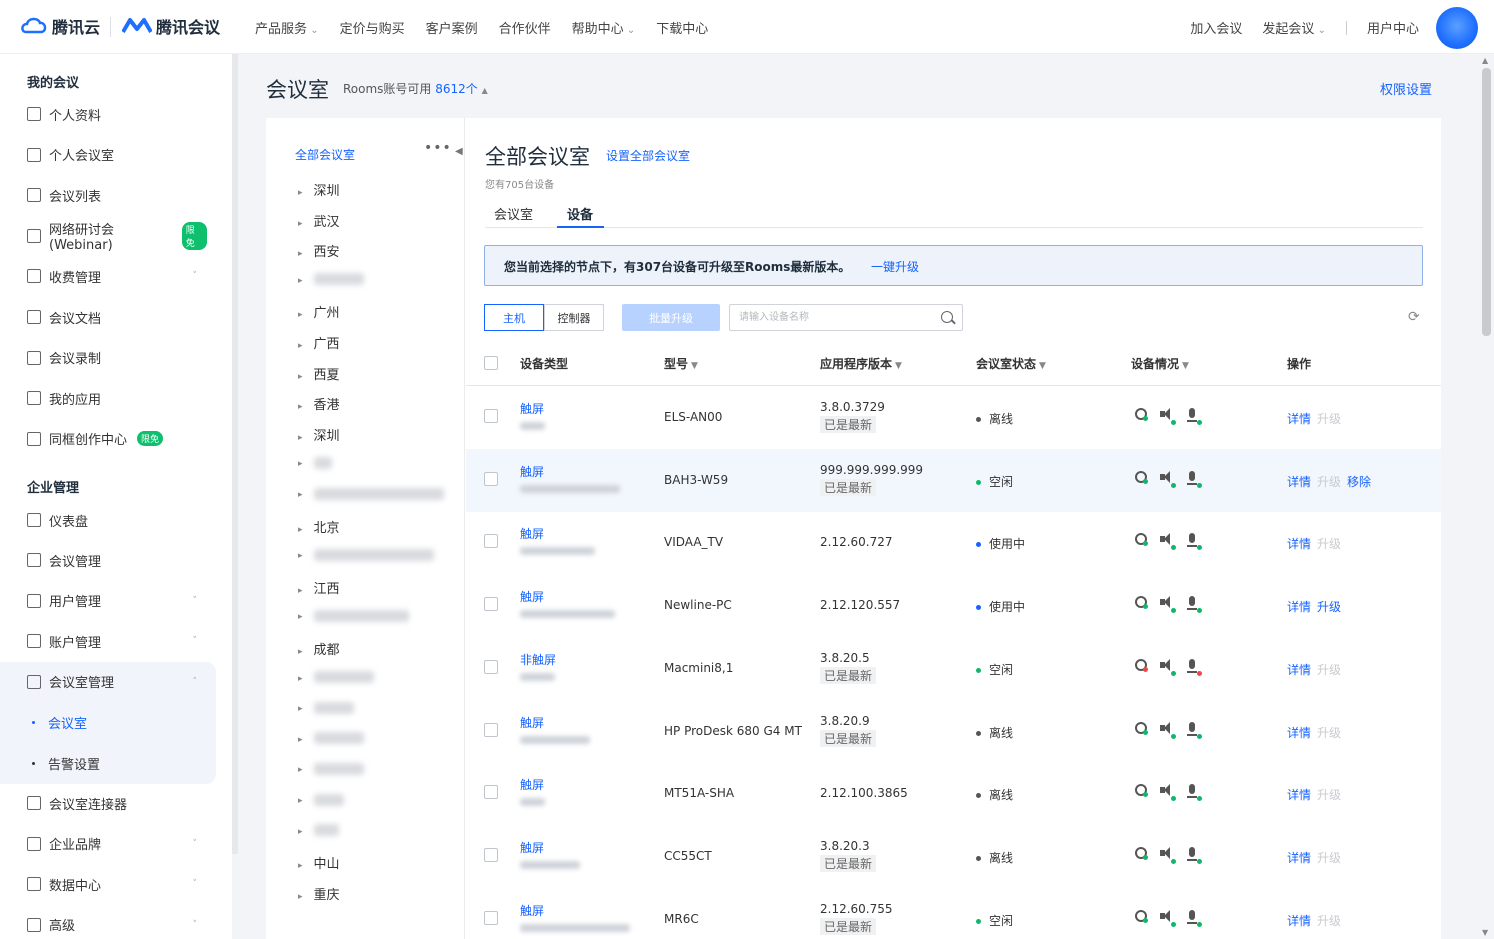  Describe the element at coordinates (953, 731) in the screenshot. I see `table-row: 触屏 HP ProDesk 680 G4 MT 3.8.20.9 已是最新 离线 详情 升级` at that location.